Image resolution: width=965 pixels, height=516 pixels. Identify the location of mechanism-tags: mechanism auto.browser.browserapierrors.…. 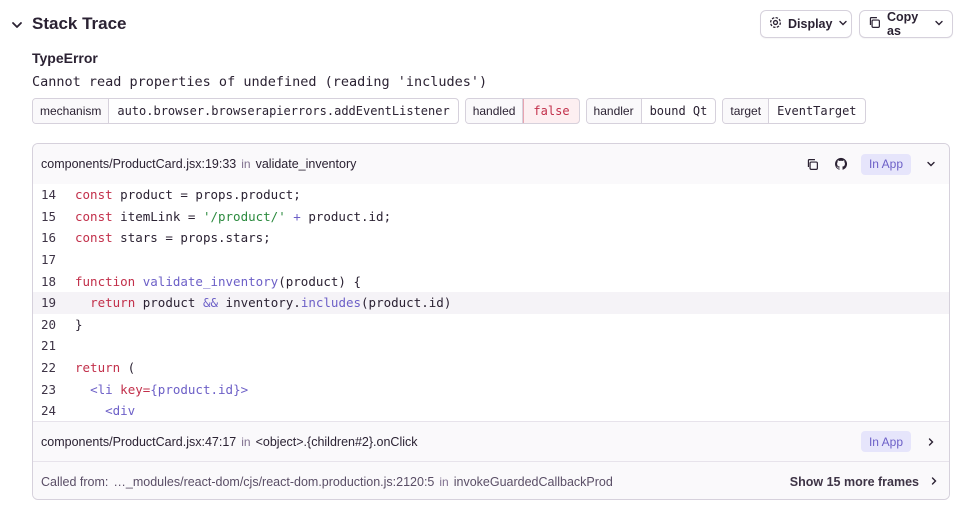
(449, 111).